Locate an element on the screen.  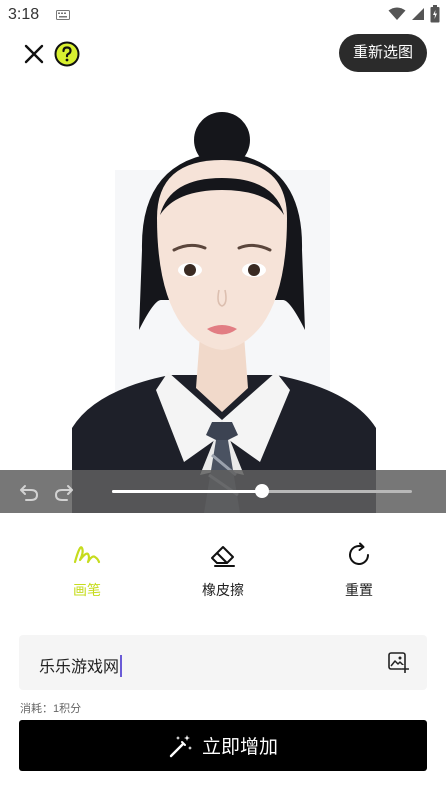
tool-label: 重置 is located at coordinates (359, 590).